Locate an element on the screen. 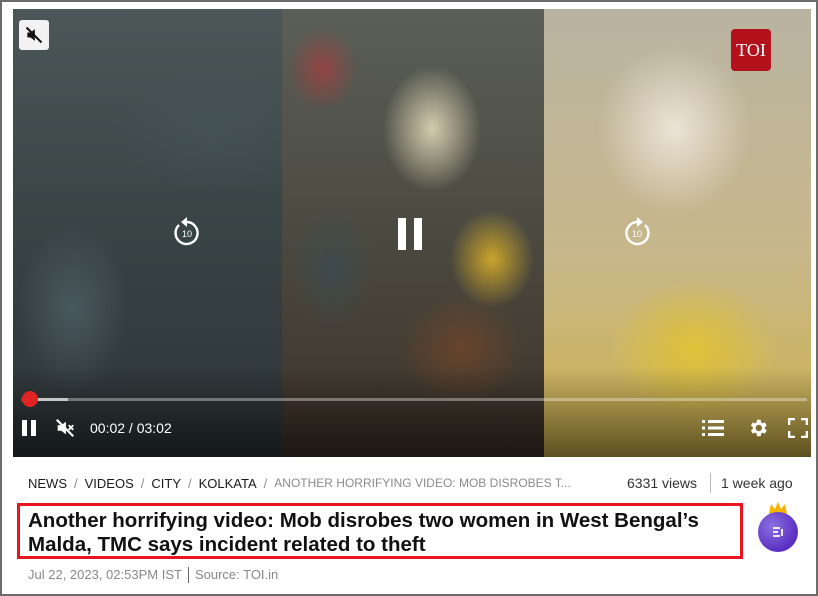  rewind-10-button: 10 is located at coordinates (187, 233).